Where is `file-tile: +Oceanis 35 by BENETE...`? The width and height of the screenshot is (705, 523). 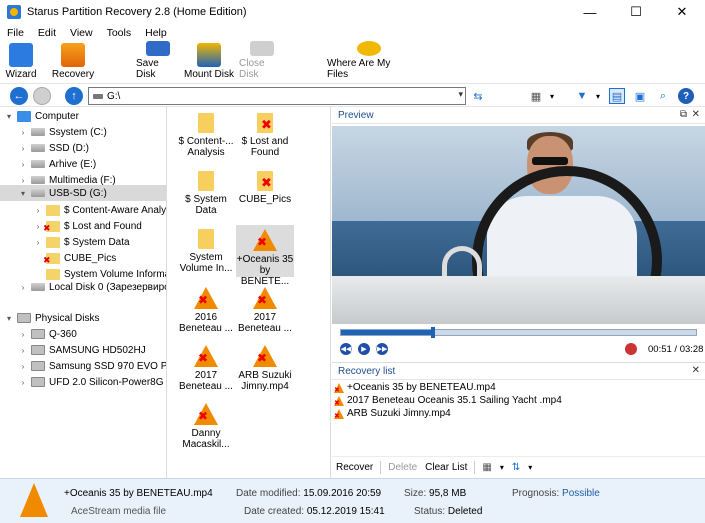 file-tile: +Oceanis 35 by BENETE... is located at coordinates (265, 256).